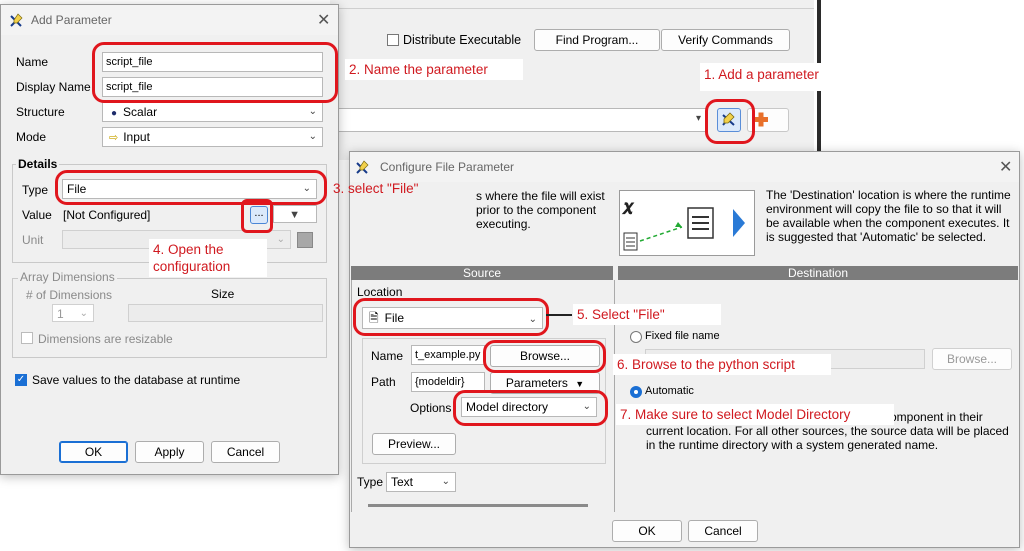 The image size is (1024, 551). I want to click on array-dimensions-label: Array Dimensions, so click(67, 277).